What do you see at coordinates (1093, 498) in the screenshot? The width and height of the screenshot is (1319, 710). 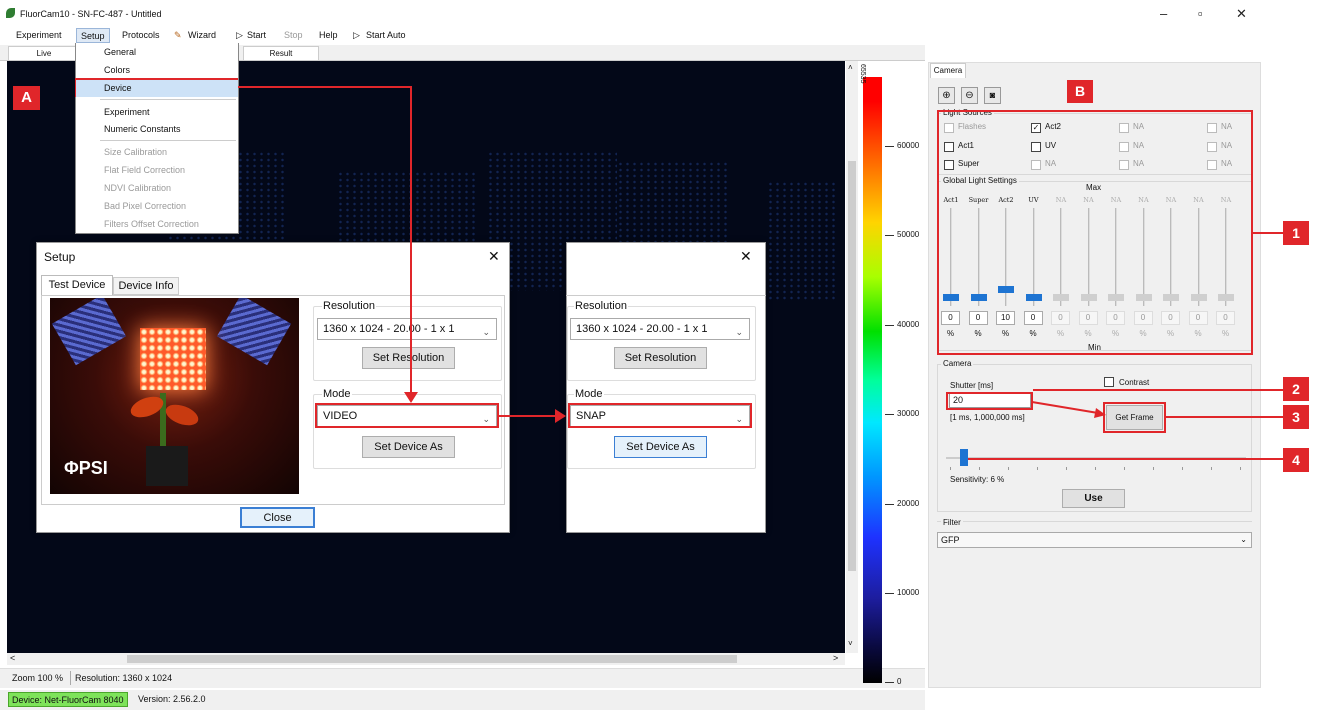 I see `use-button: Use` at bounding box center [1093, 498].